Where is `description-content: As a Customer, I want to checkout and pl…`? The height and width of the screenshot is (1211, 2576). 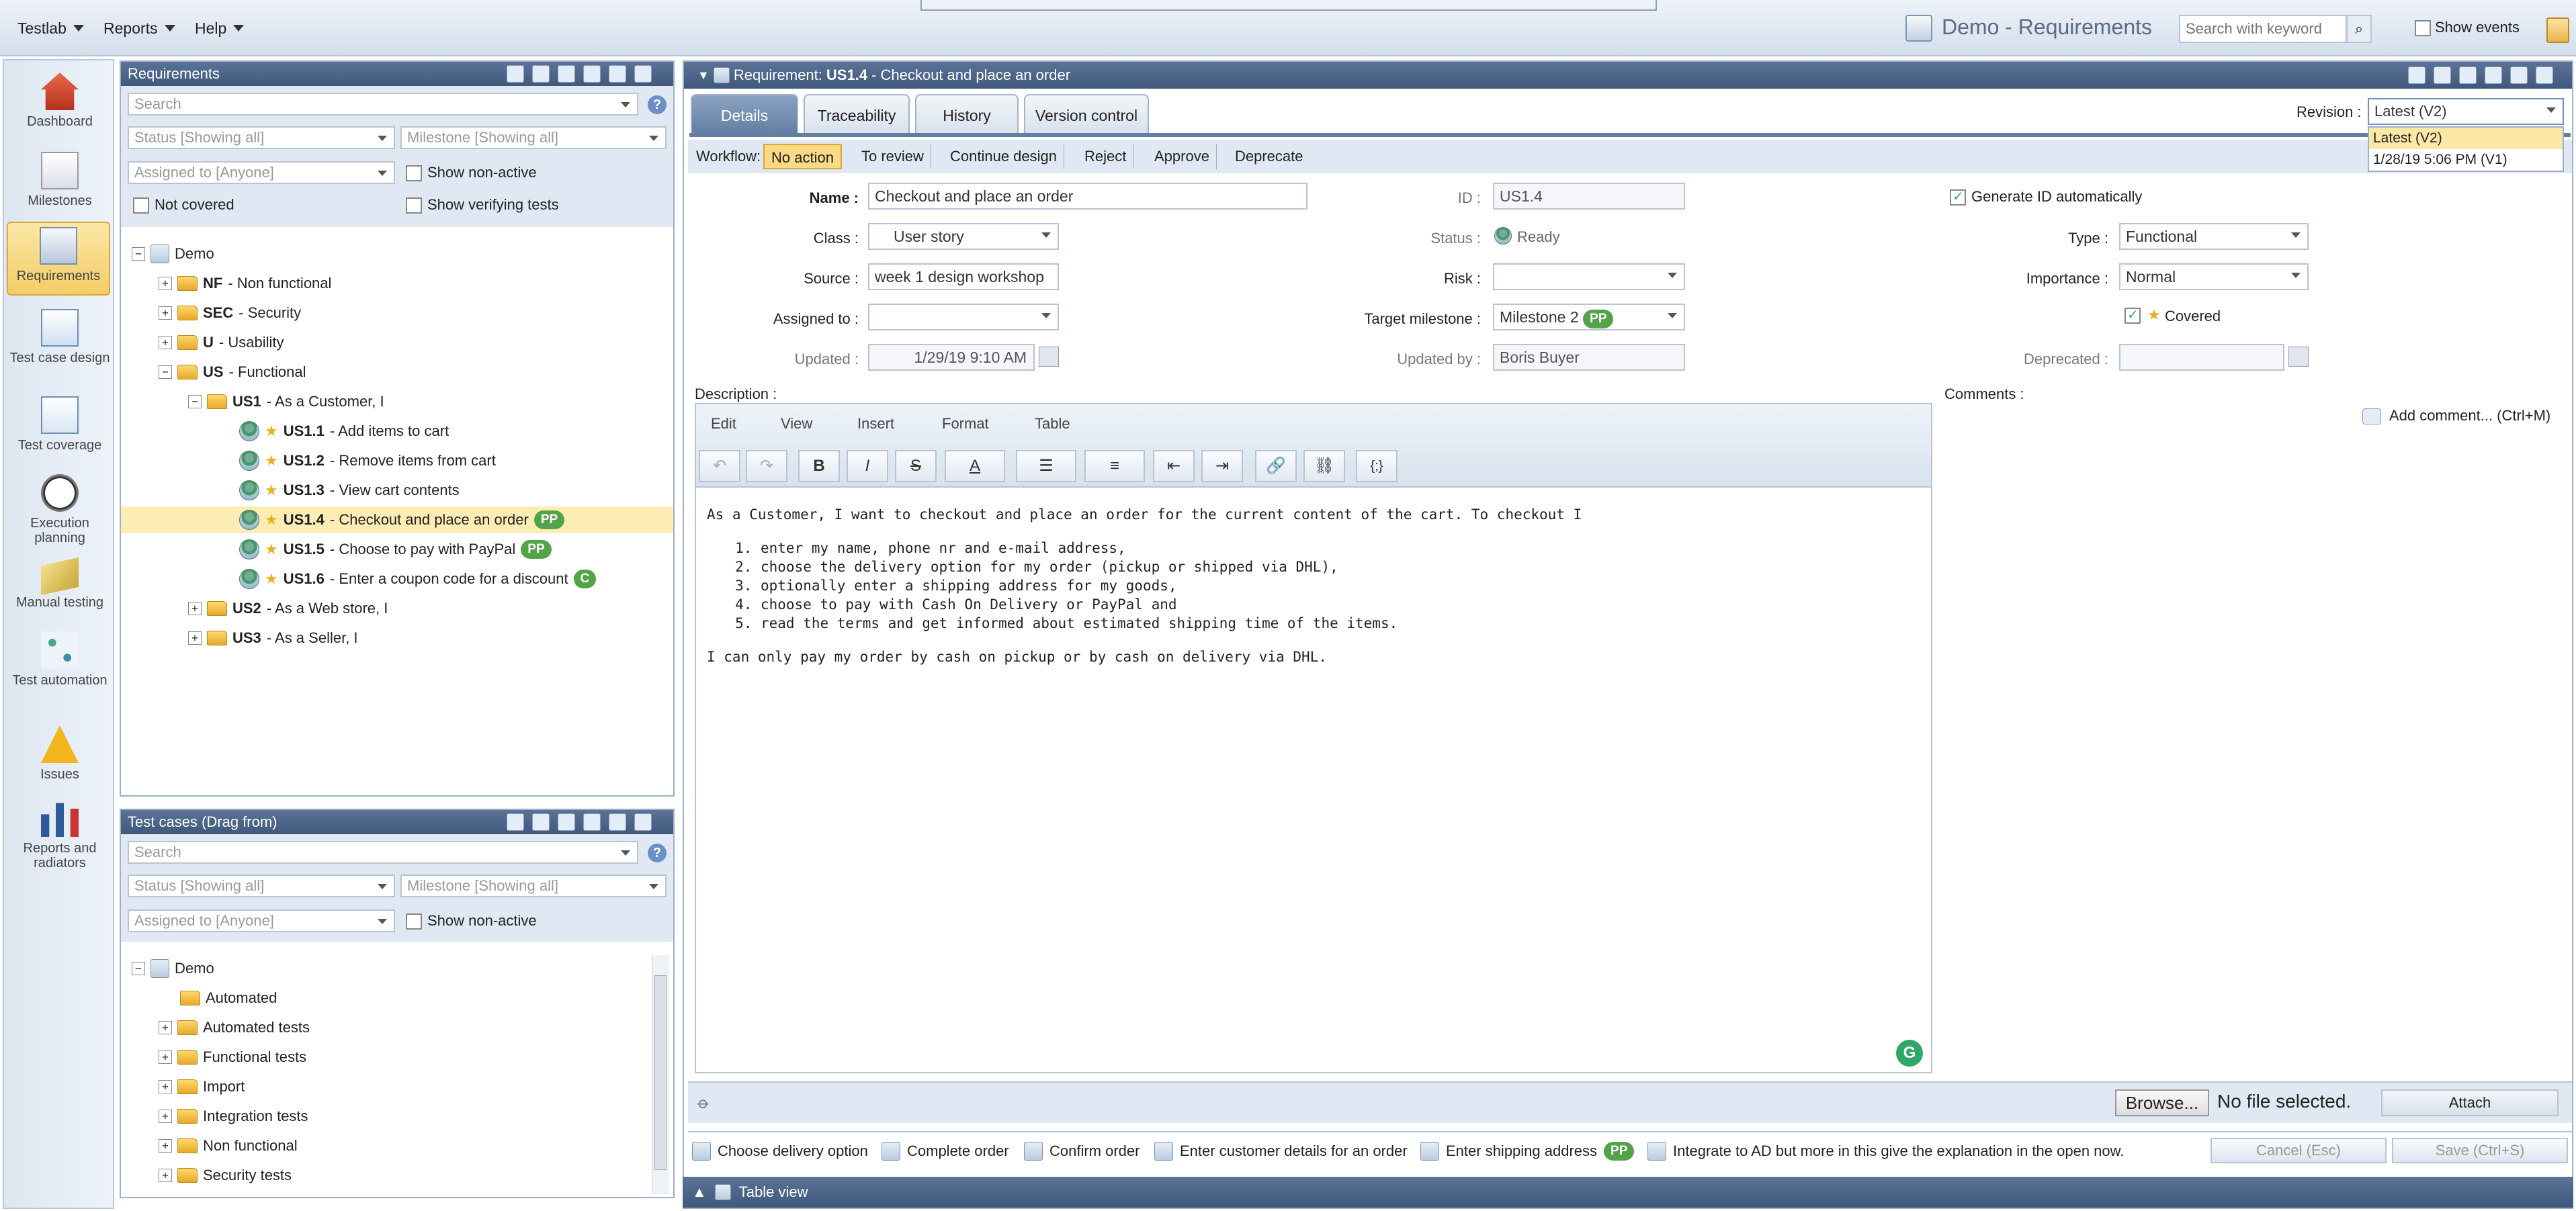 description-content: As a Customer, I want to checkout and pl… is located at coordinates (1311, 585).